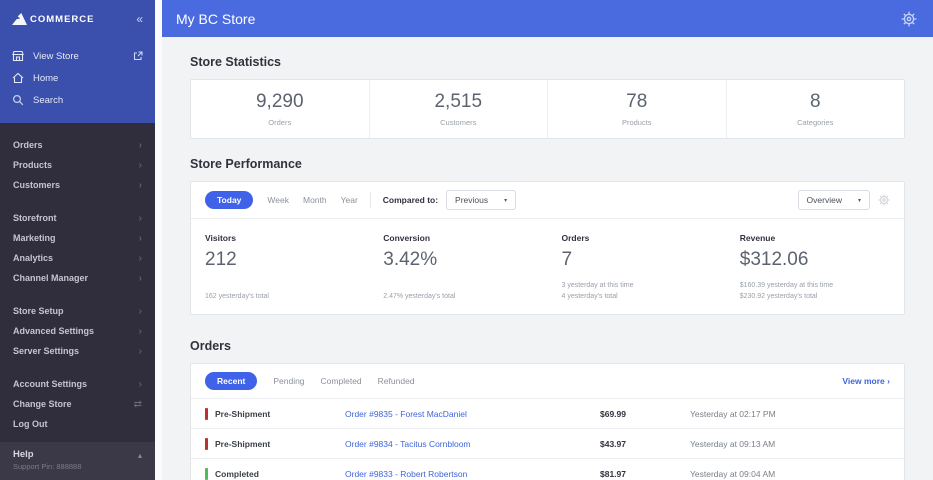  What do you see at coordinates (288, 381) in the screenshot?
I see `orders-tab-pending: Pending` at bounding box center [288, 381].